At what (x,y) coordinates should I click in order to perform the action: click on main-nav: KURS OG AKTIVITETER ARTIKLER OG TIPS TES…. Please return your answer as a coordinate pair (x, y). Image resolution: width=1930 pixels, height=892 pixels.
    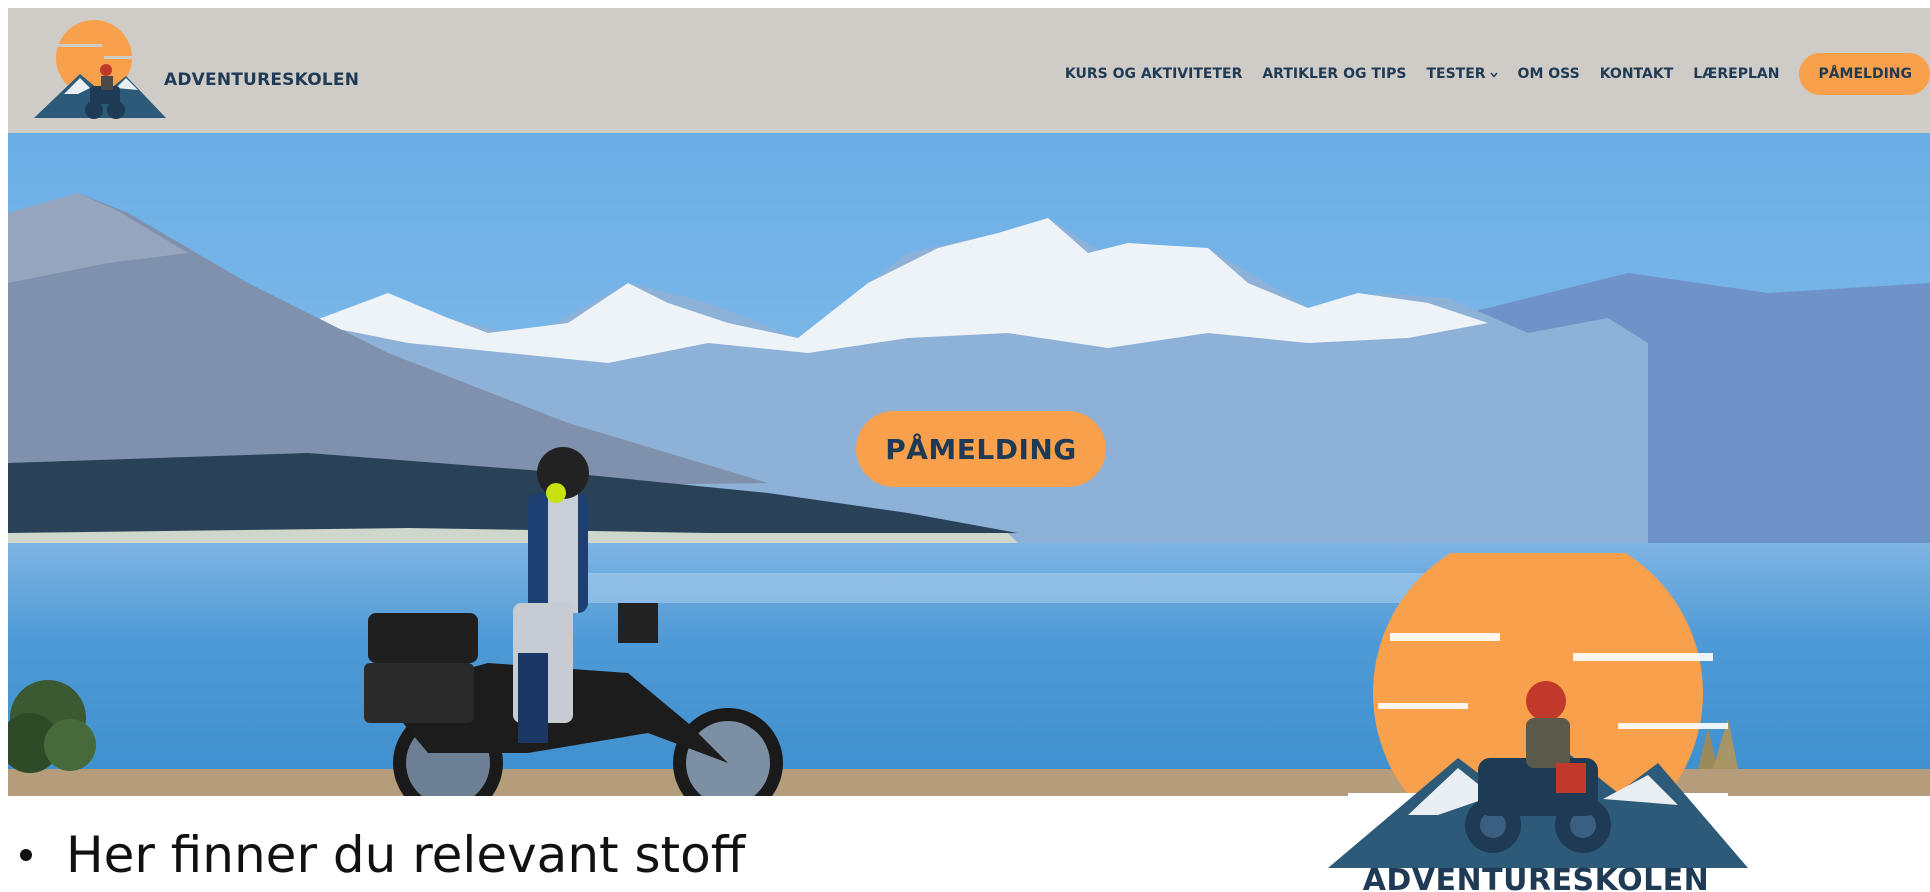
    Looking at the image, I should click on (1497, 74).